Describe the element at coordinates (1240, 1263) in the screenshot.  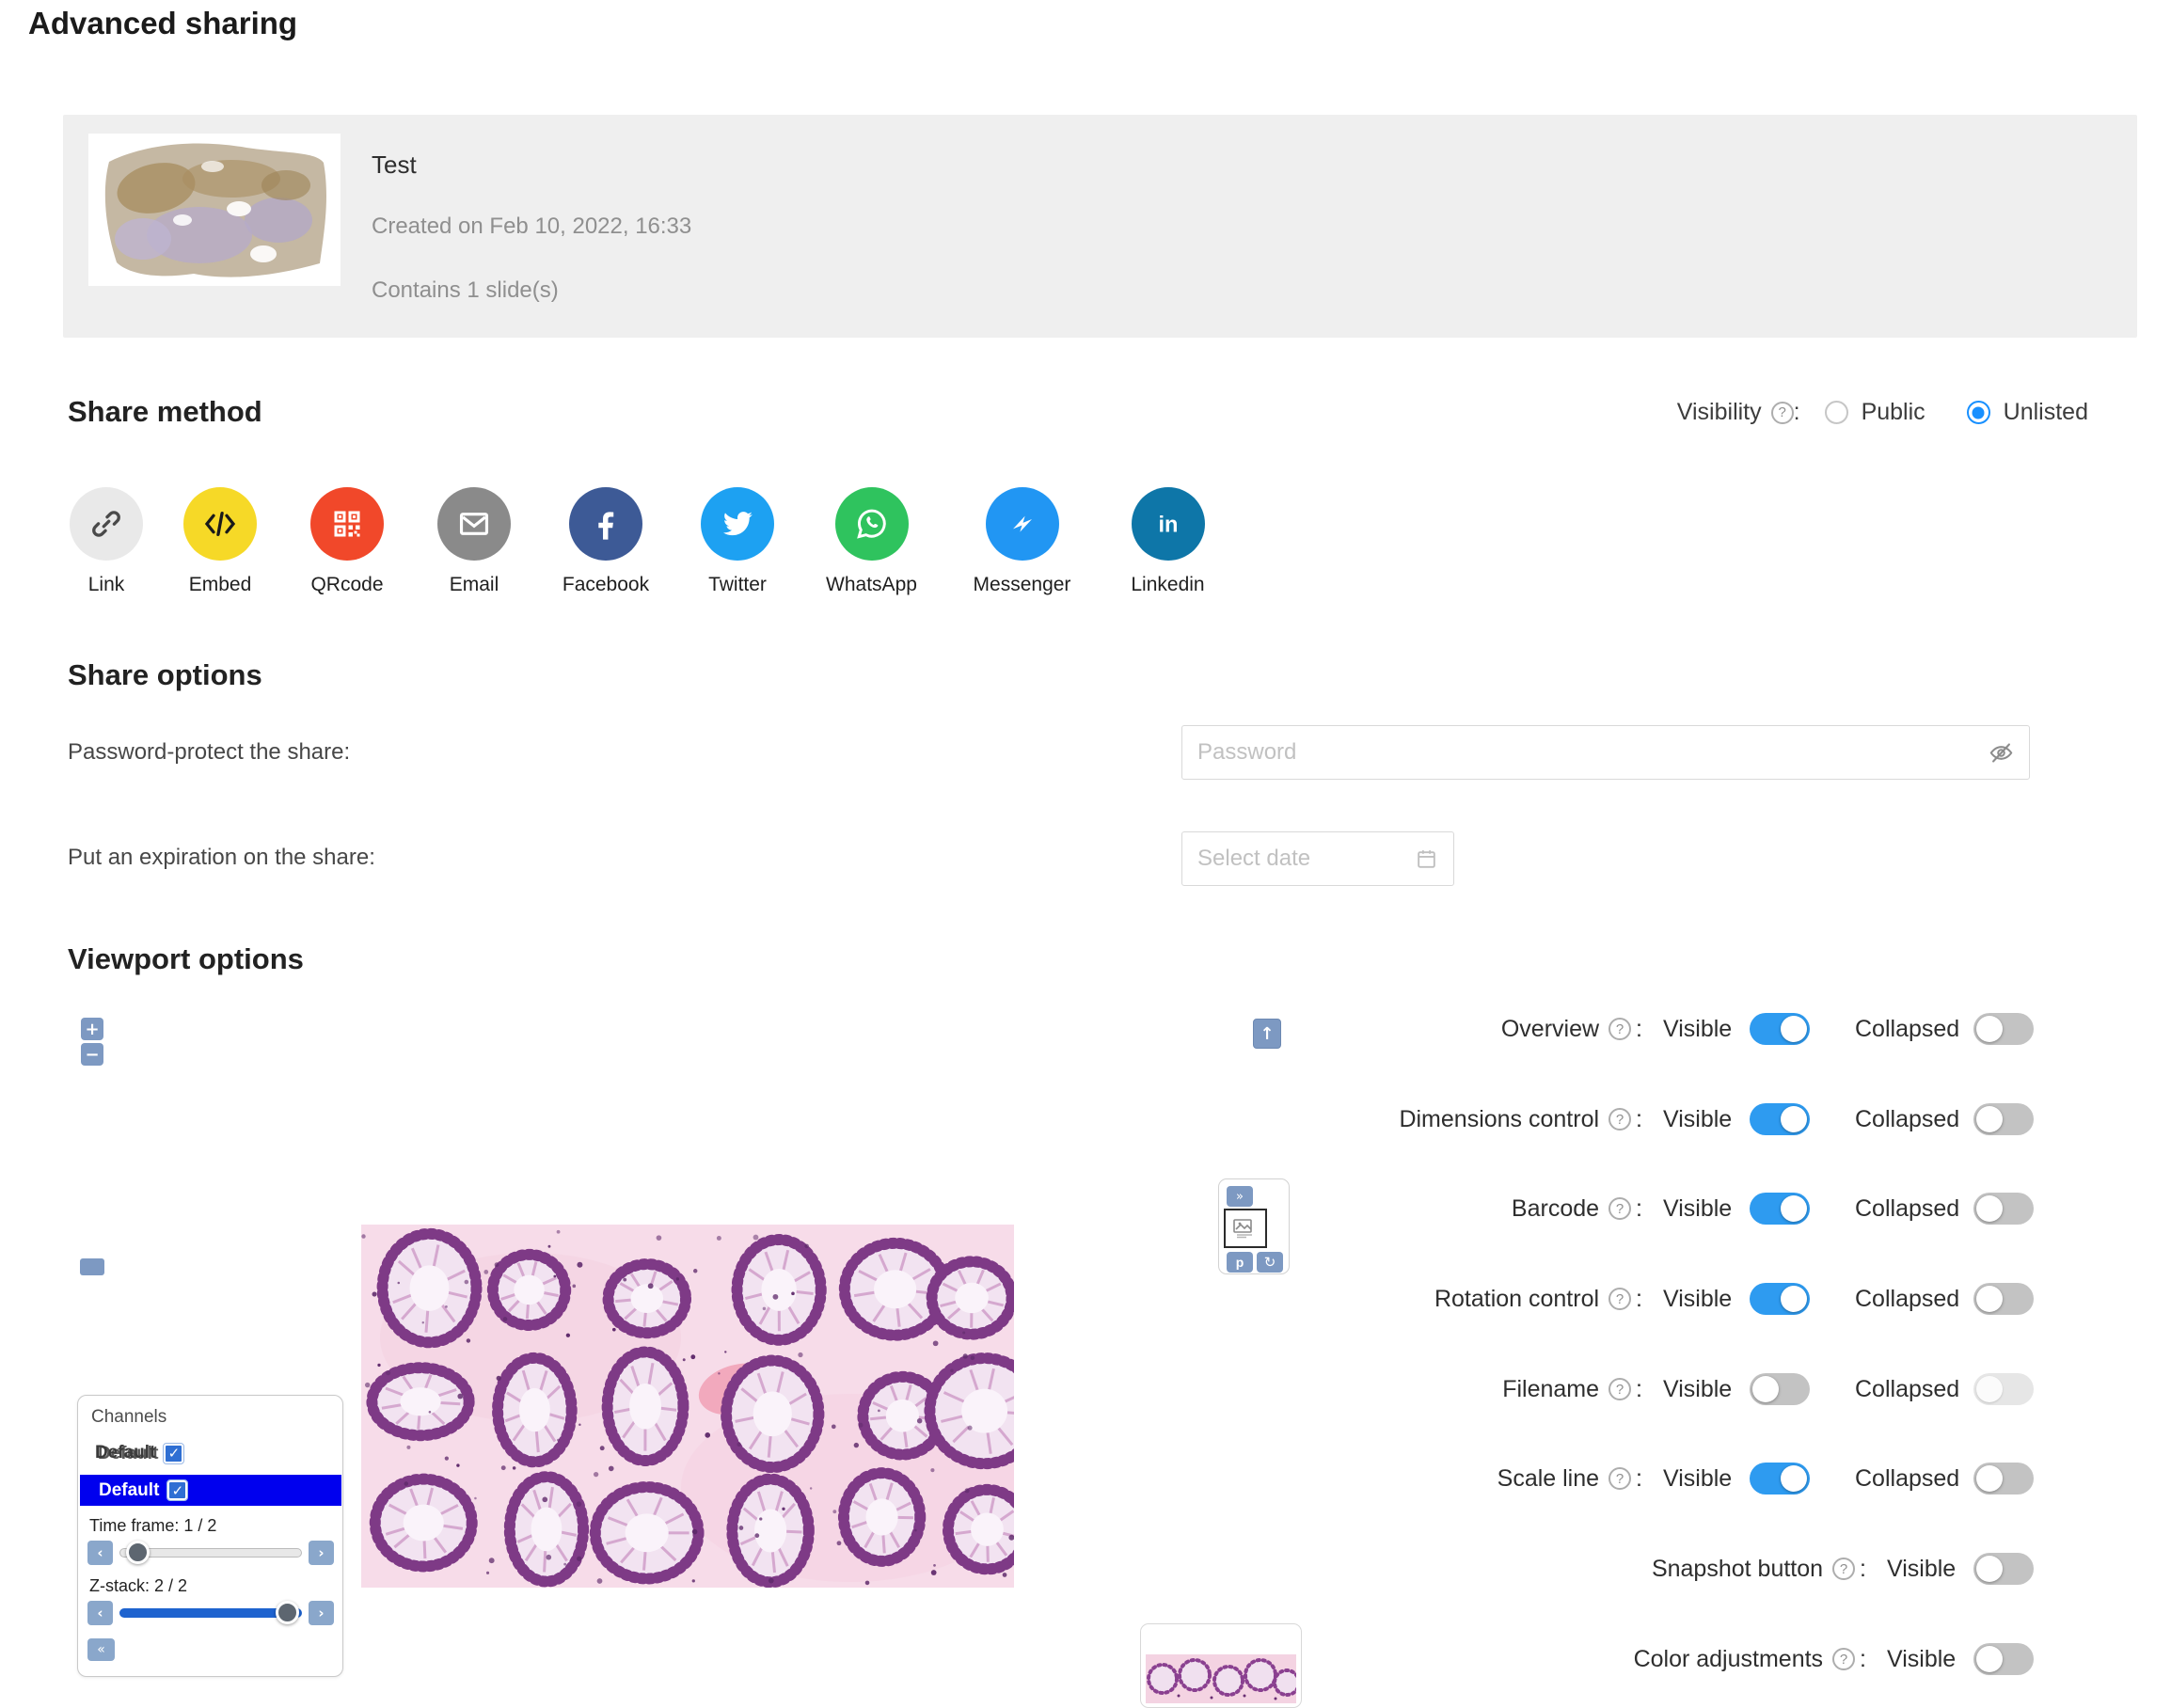
I see `barcode-zoom-button: p` at that location.